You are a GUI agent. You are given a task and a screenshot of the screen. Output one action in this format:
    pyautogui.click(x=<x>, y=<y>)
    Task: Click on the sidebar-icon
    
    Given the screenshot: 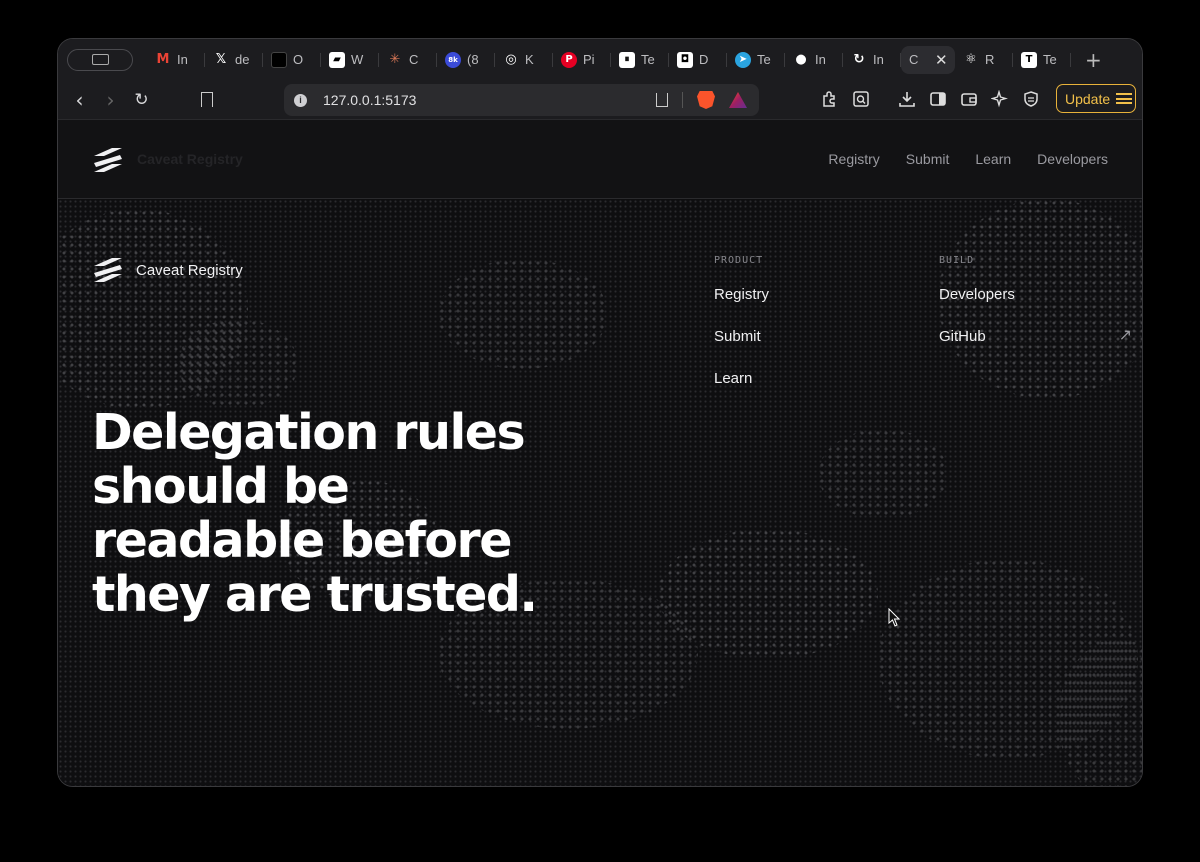 What is the action you would take?
    pyautogui.click(x=100, y=59)
    